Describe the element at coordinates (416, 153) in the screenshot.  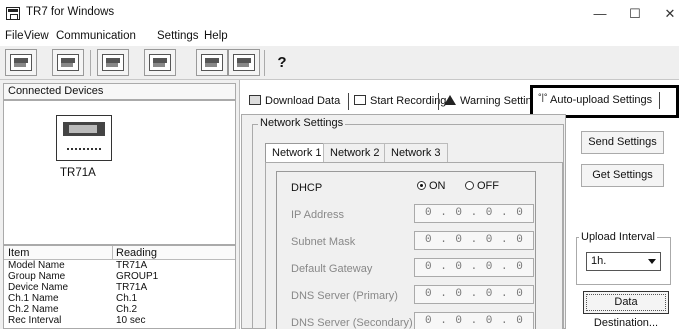
I see `tab-network-3: Network 3` at that location.